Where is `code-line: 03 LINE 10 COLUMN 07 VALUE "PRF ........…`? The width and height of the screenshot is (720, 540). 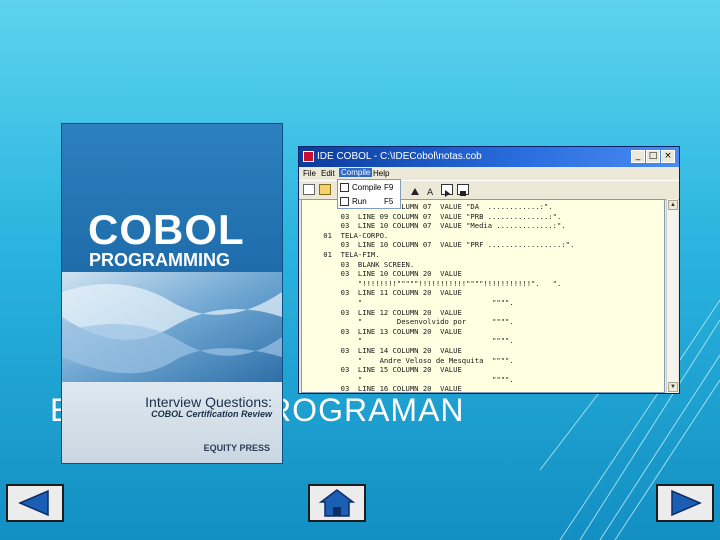
code-line: 03 LINE 10 COLUMN 07 VALUE "PRF ........… is located at coordinates (440, 245).